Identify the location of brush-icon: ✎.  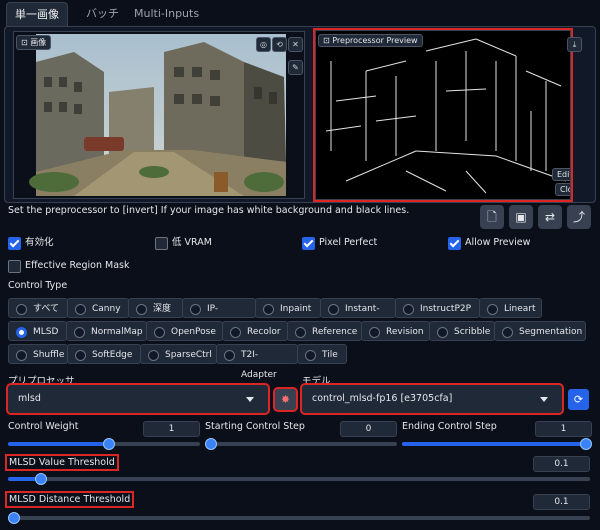
(295, 67).